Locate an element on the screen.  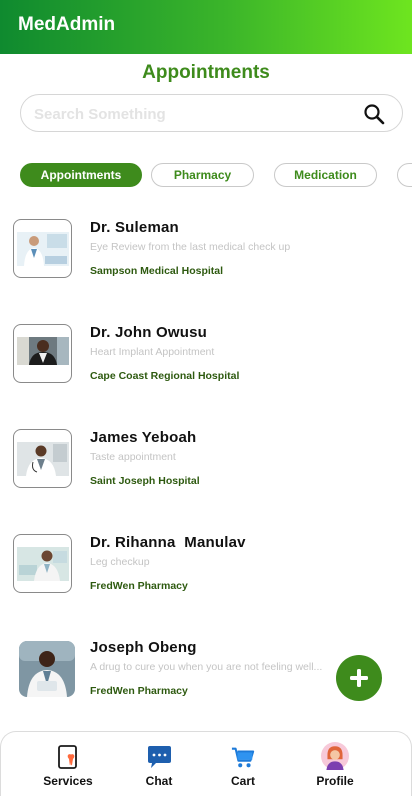
bottom-navigation: Services Chat Cart Profile is located at coordinates (206, 763).